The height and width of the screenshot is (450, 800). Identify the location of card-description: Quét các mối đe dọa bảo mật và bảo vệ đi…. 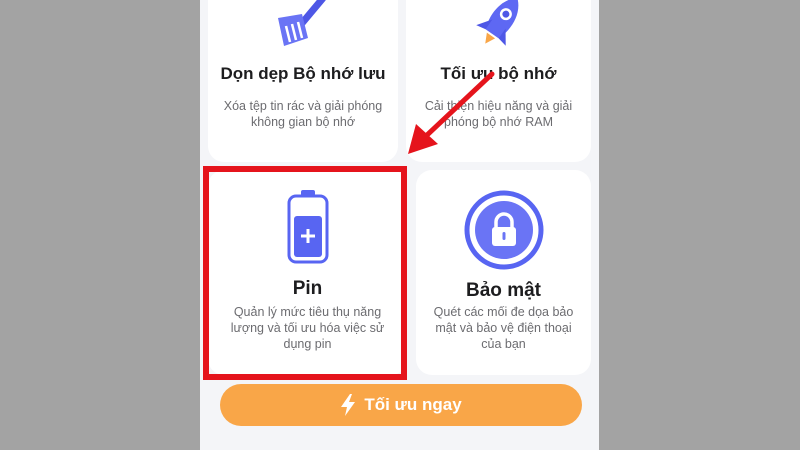
(503, 328).